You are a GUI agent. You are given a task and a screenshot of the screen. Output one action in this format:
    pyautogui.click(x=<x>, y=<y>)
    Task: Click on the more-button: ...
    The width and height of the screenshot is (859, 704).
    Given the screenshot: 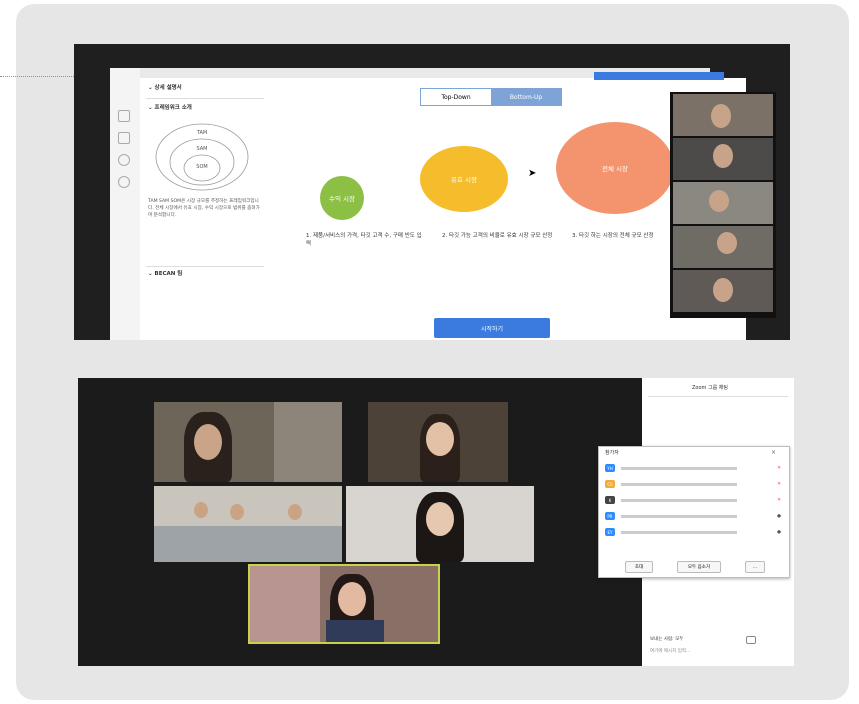 What is the action you would take?
    pyautogui.click(x=755, y=567)
    